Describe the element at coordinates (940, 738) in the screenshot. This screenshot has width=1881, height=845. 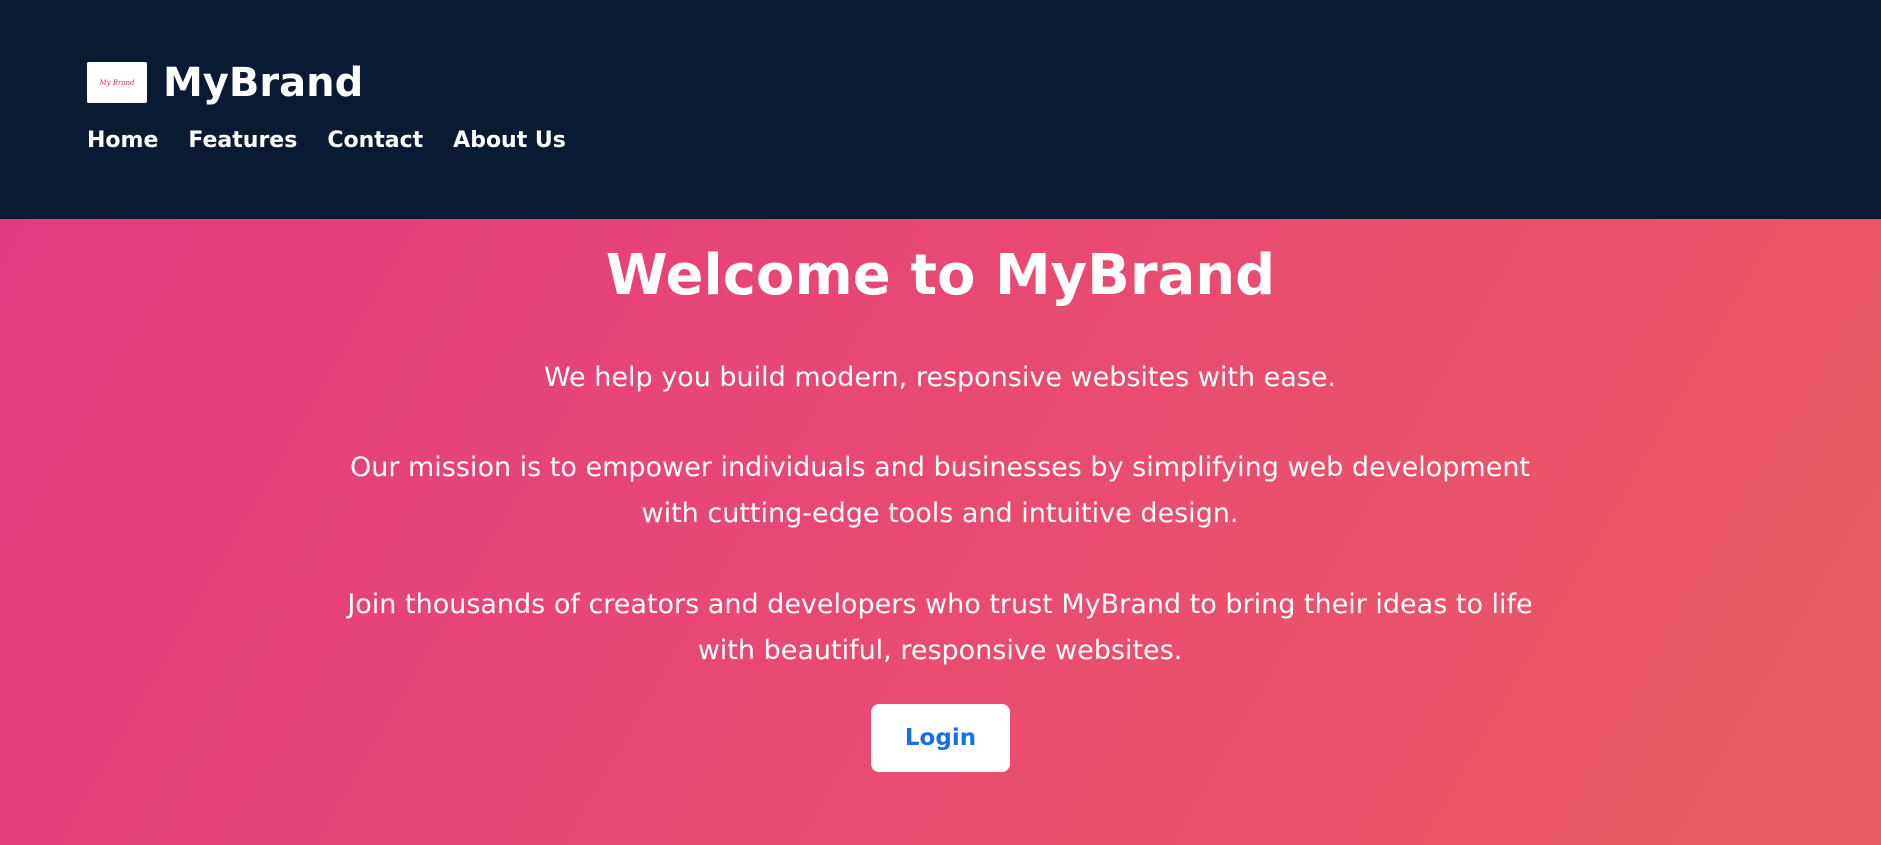
I see `login-button: Login` at that location.